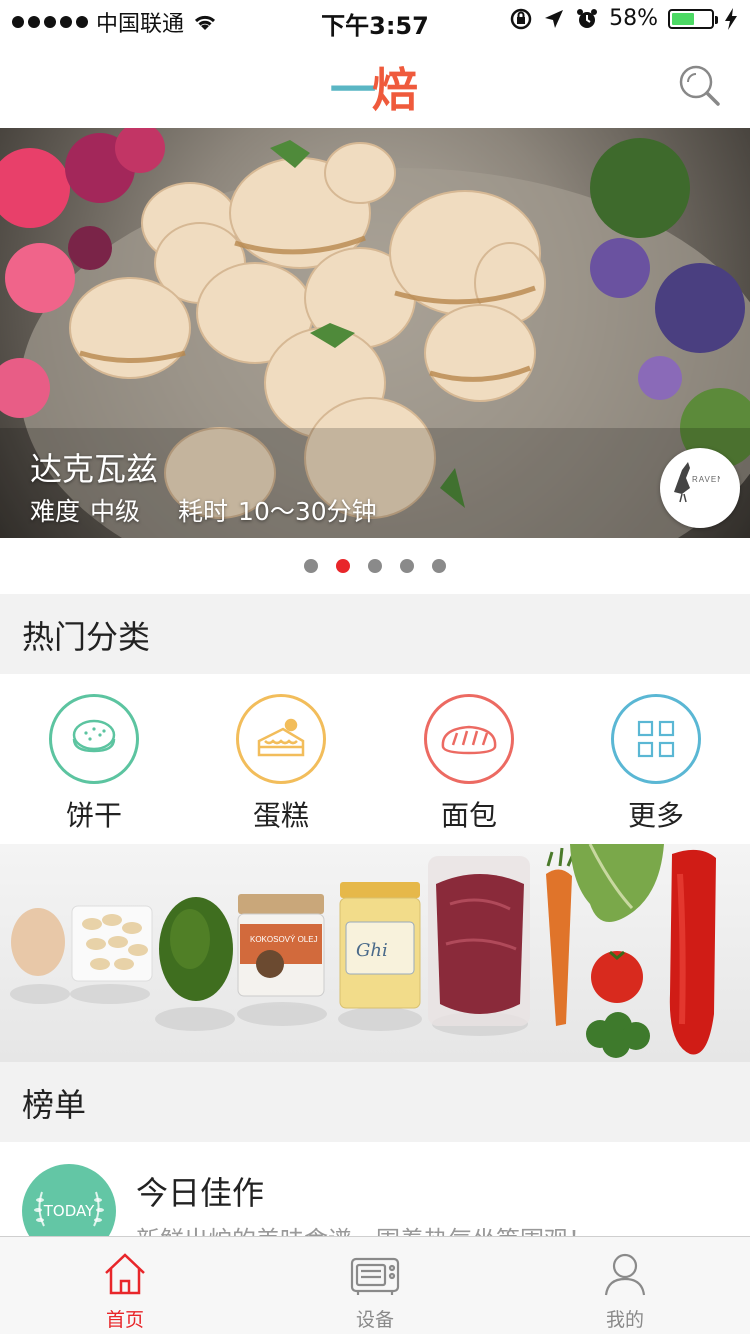 The image size is (750, 1334). I want to click on category-bread: 面包, so click(469, 764).